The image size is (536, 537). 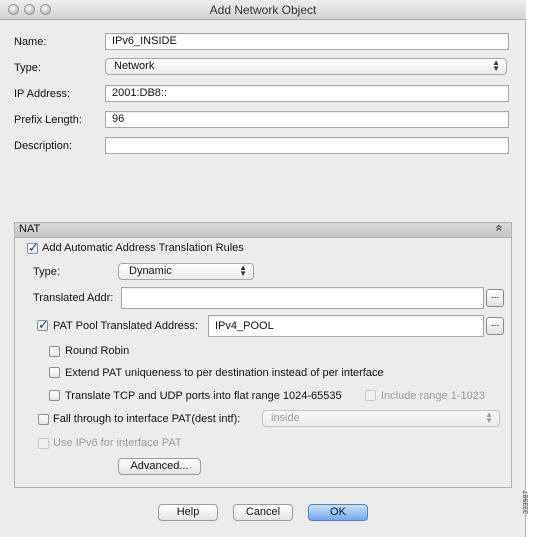 What do you see at coordinates (186, 271) in the screenshot?
I see `nat-type-select: Dynamic ▲ ▼` at bounding box center [186, 271].